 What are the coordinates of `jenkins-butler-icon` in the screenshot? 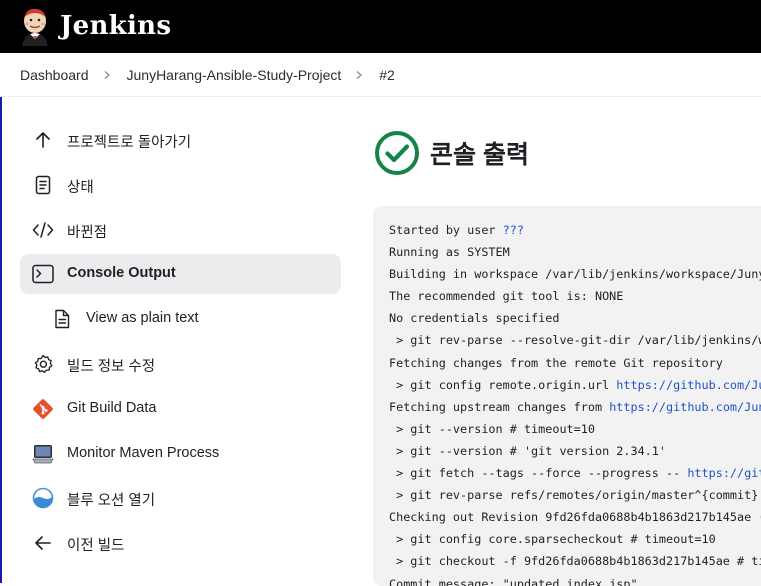 It's located at (35, 26).